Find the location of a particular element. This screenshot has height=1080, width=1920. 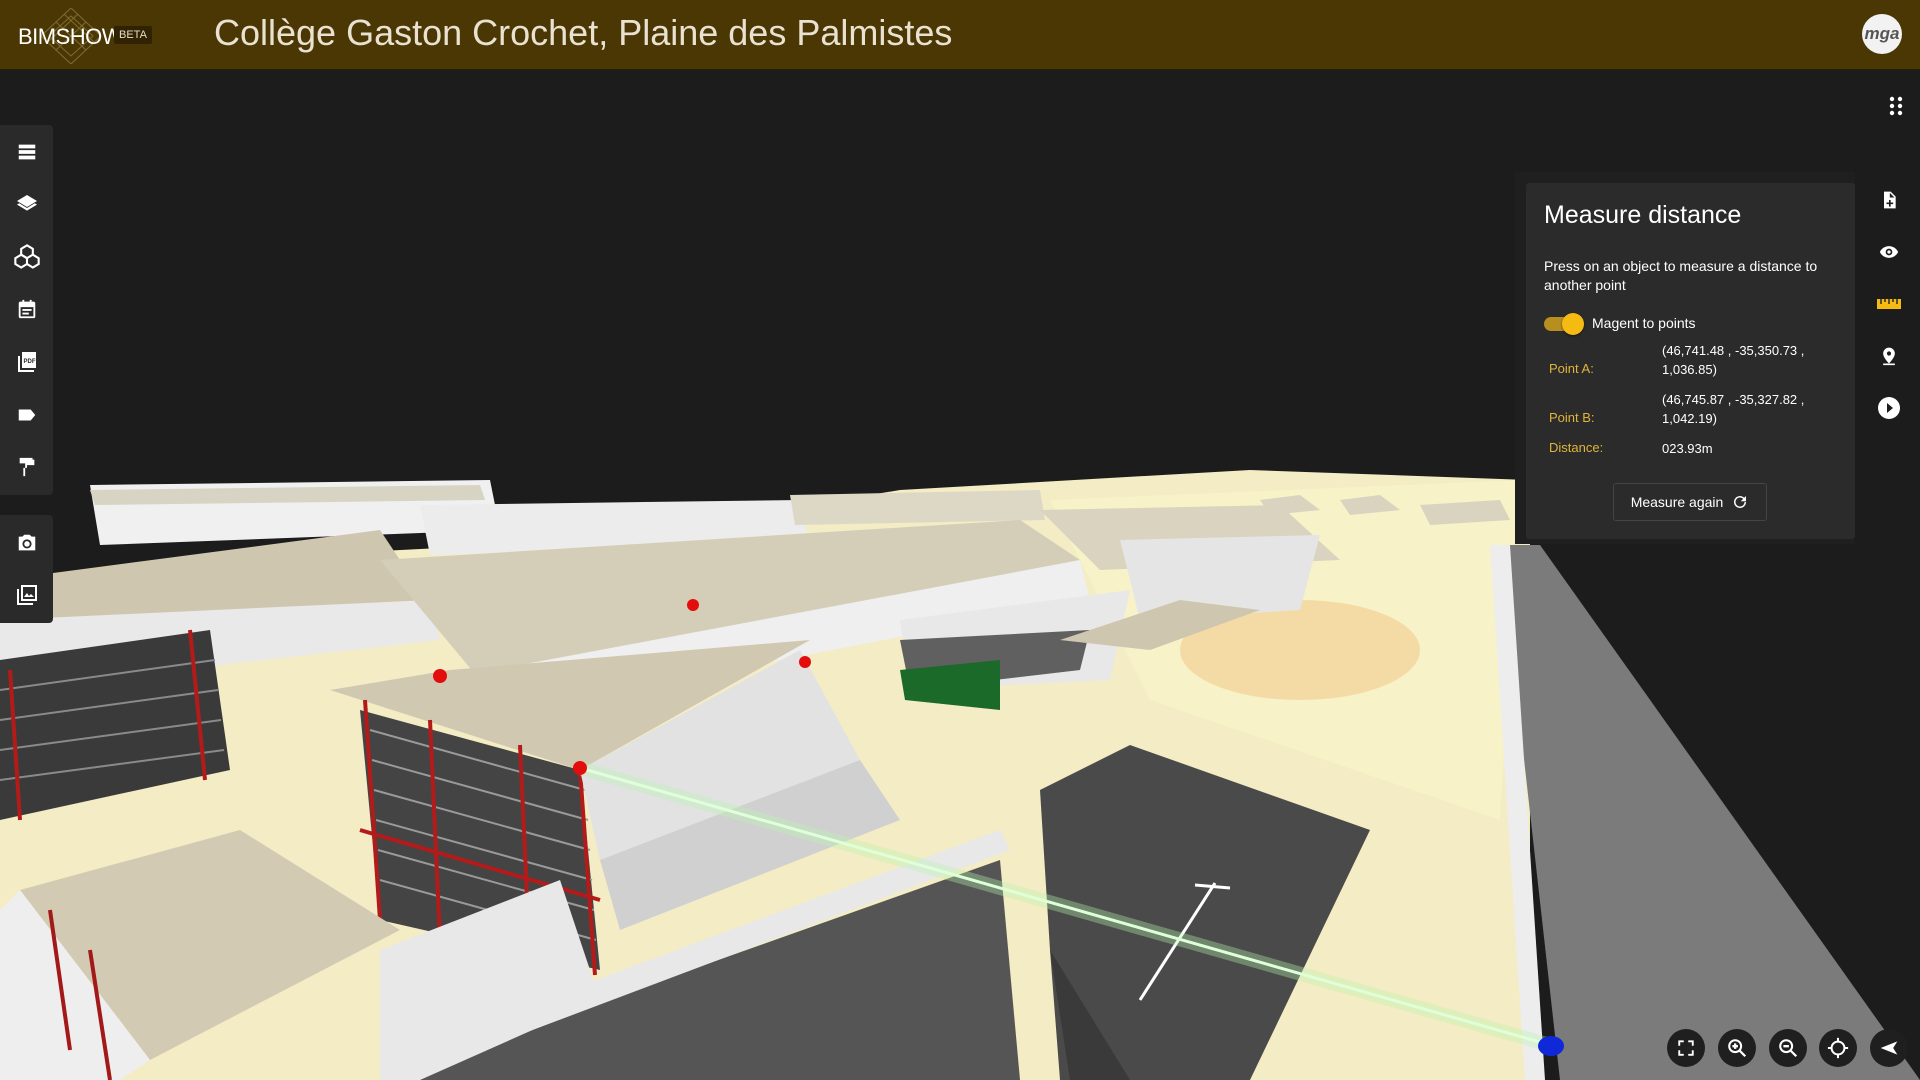

camera-icon is located at coordinates (27, 542).